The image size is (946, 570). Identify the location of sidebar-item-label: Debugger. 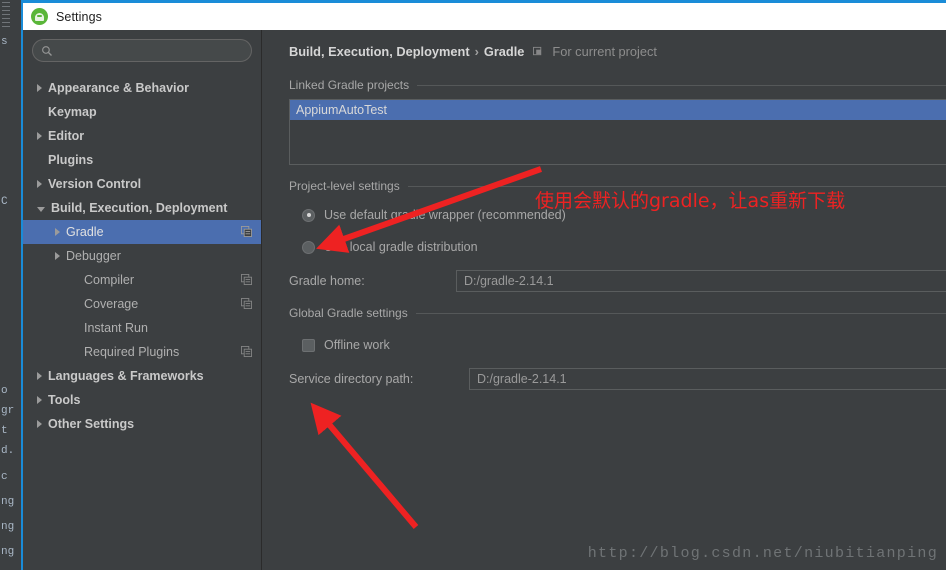
(93, 256).